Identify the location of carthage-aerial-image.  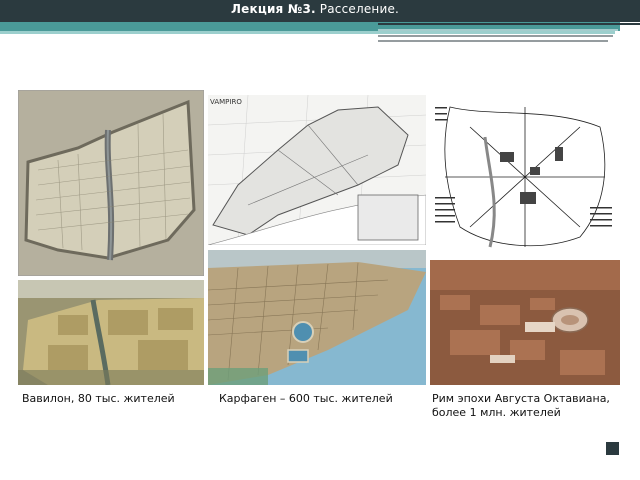
(317, 317).